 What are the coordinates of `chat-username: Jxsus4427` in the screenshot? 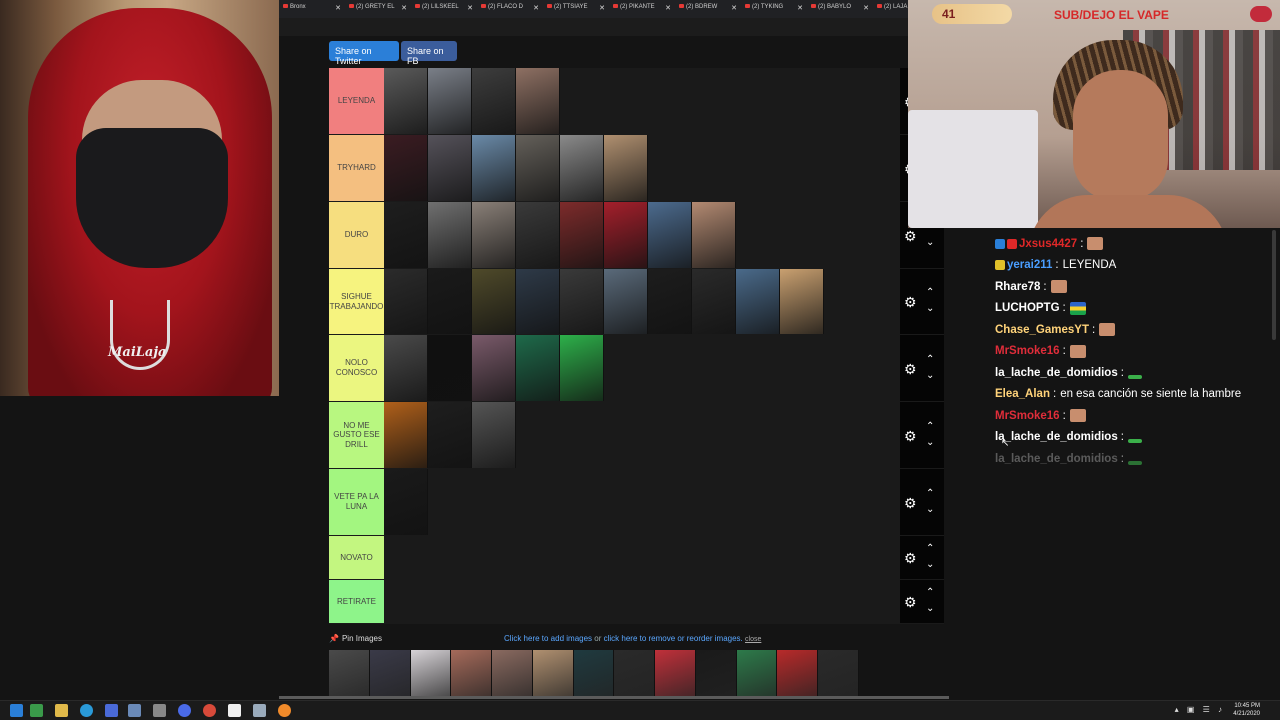 It's located at (1048, 244).